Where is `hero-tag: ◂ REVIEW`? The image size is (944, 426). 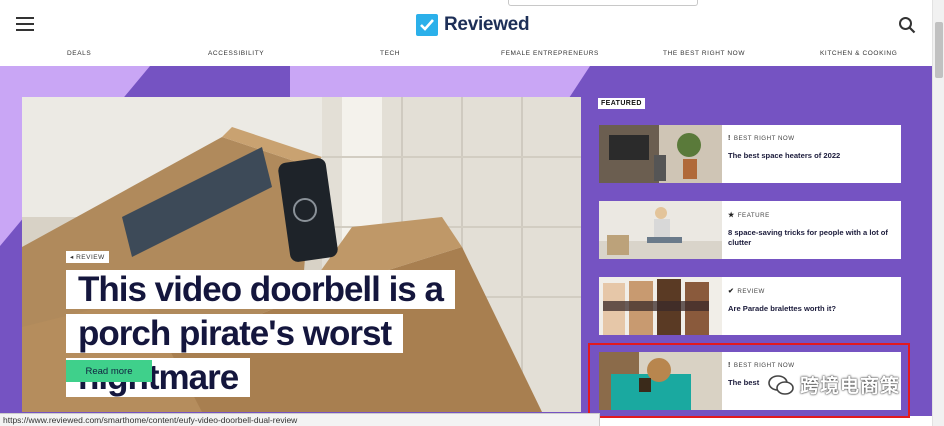
hero-tag: ◂ REVIEW is located at coordinates (87, 257).